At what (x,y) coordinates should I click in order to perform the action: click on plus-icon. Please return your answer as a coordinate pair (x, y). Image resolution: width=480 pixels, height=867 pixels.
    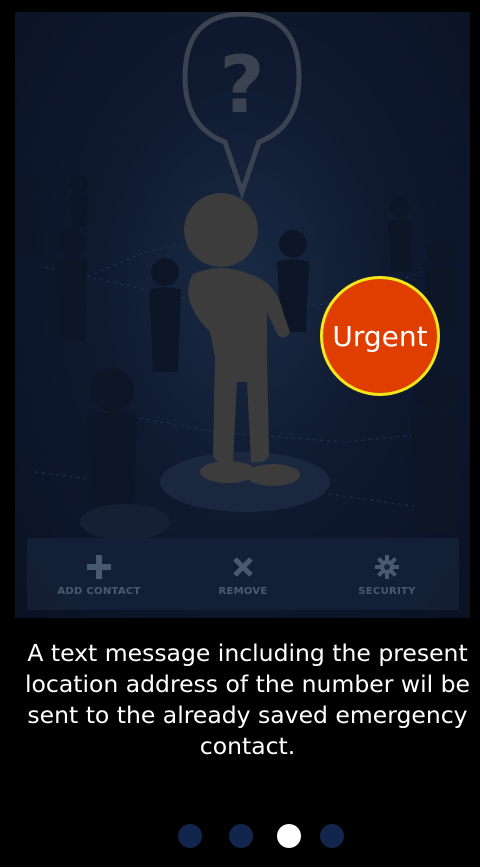
    Looking at the image, I should click on (99, 567).